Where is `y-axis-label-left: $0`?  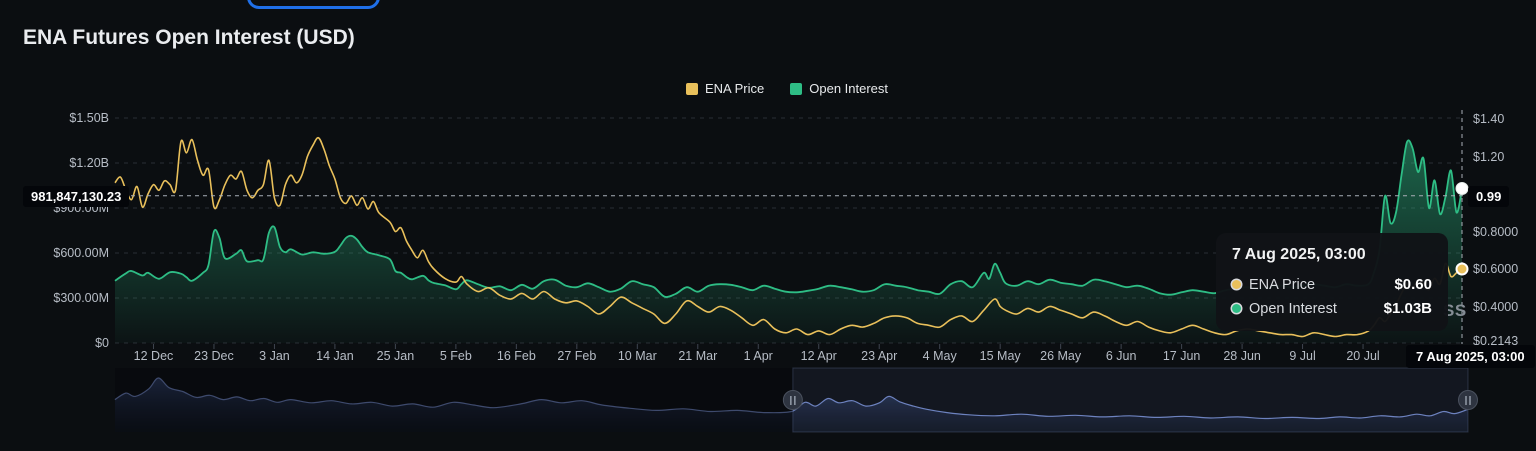 y-axis-label-left: $0 is located at coordinates (102, 343).